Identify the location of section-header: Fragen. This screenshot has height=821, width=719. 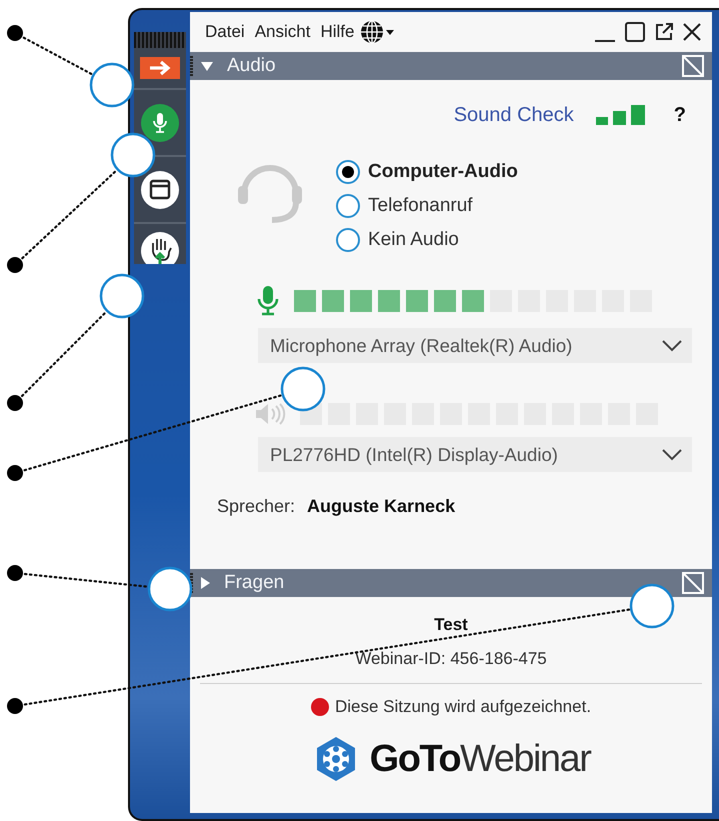
(451, 583).